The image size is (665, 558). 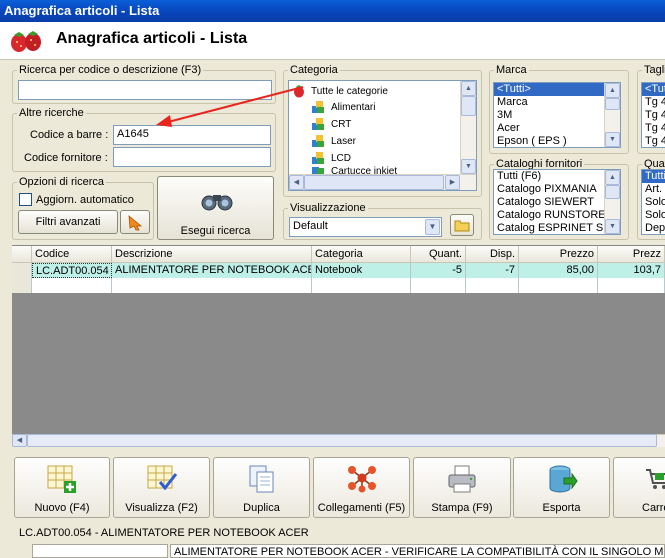 I want to click on cell-disp: -7, so click(x=492, y=270).